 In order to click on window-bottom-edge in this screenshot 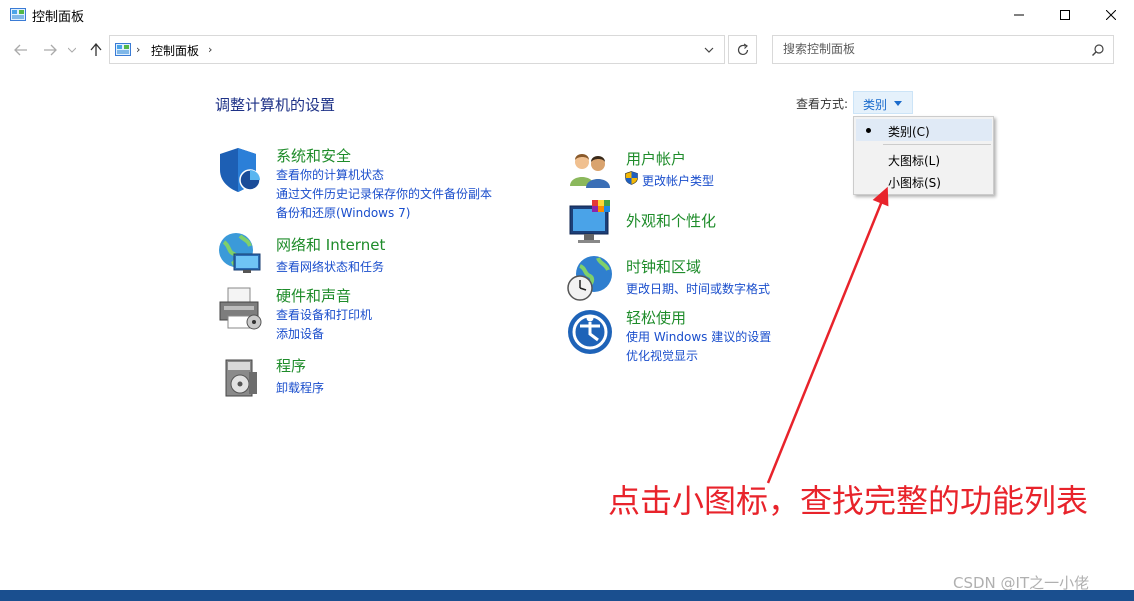, I will do `click(567, 595)`.